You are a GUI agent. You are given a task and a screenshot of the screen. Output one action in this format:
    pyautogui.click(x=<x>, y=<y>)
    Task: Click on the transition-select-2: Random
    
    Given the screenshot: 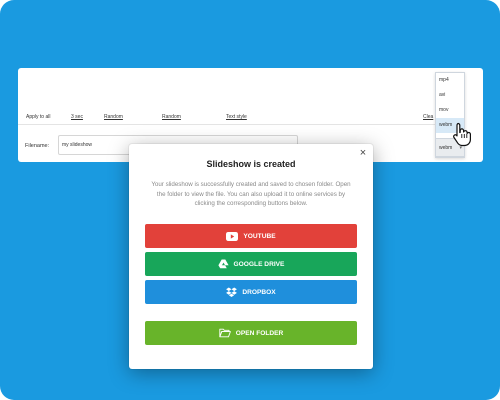 What is the action you would take?
    pyautogui.click(x=171, y=117)
    